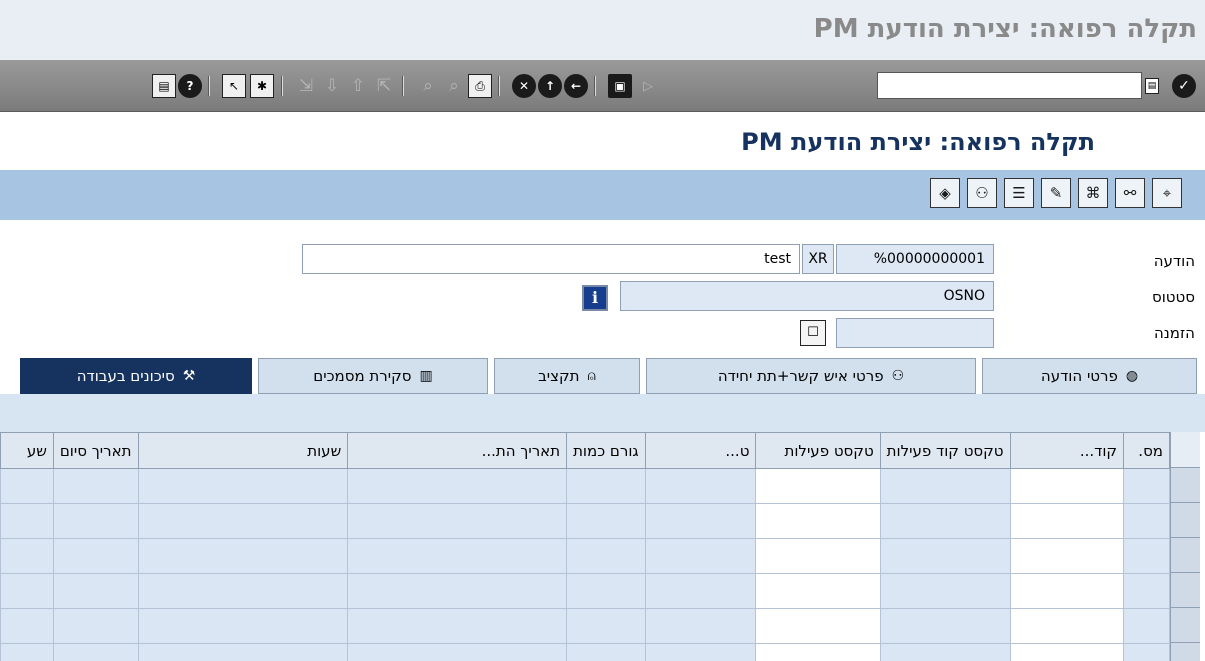 Image resolution: width=1205 pixels, height=661 pixels. Describe the element at coordinates (606, 450) in the screenshot. I see `column-header: גורם כמות` at that location.